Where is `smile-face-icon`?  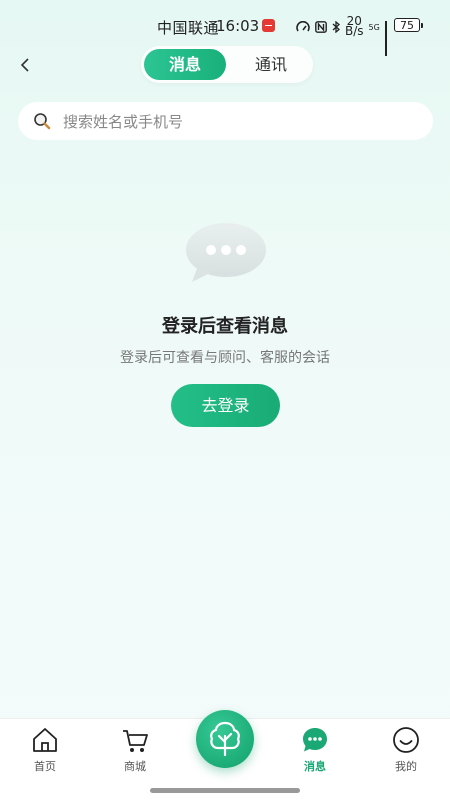
smile-face-icon is located at coordinates (406, 740).